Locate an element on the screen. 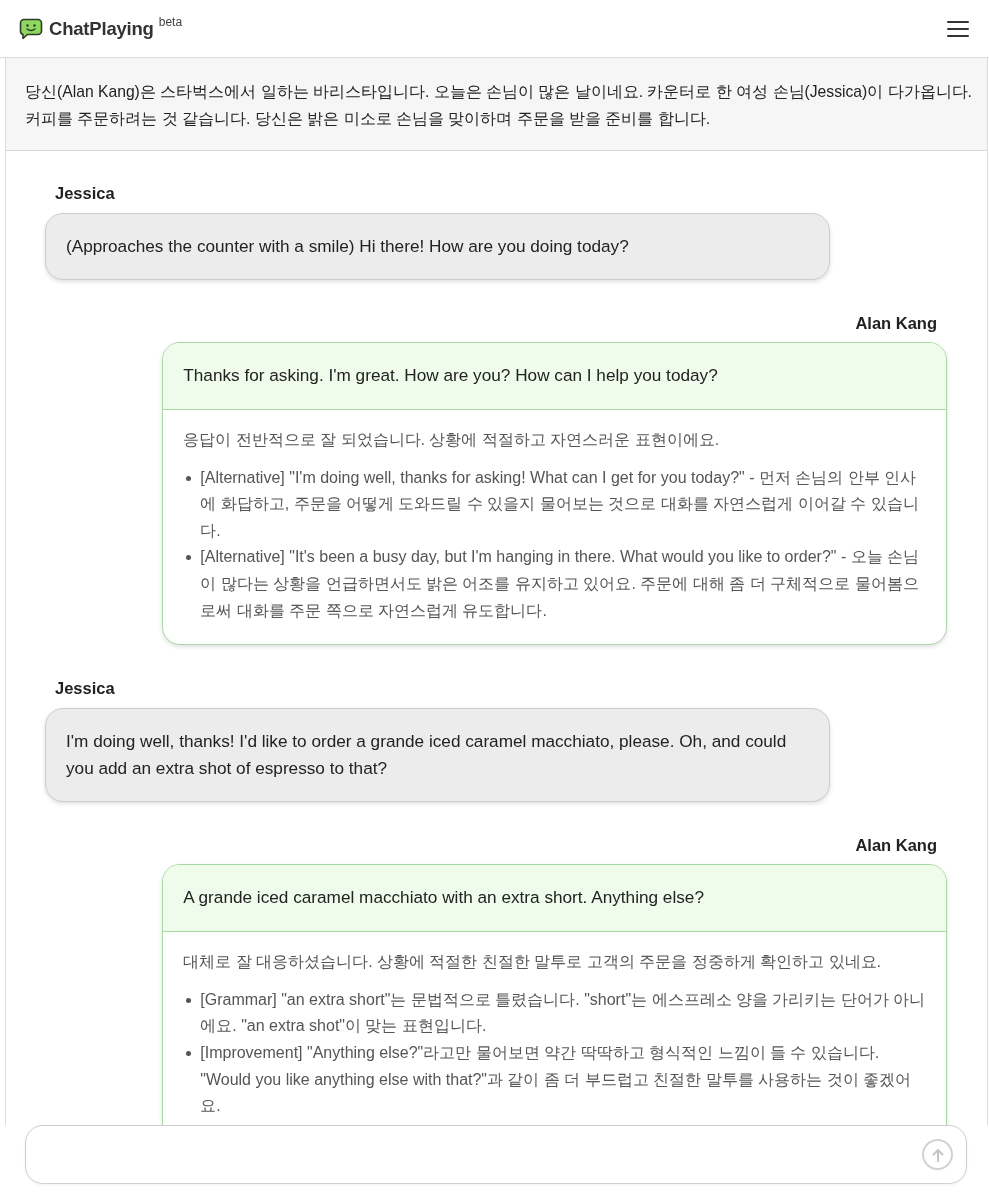 This screenshot has width=989, height=1200. message-bubble: I'm doing well, thanks! I'd like to order a grande iced caramel macchiato, please. Oh, and could you add an extra shot of espresso to that? is located at coordinates (437, 755).